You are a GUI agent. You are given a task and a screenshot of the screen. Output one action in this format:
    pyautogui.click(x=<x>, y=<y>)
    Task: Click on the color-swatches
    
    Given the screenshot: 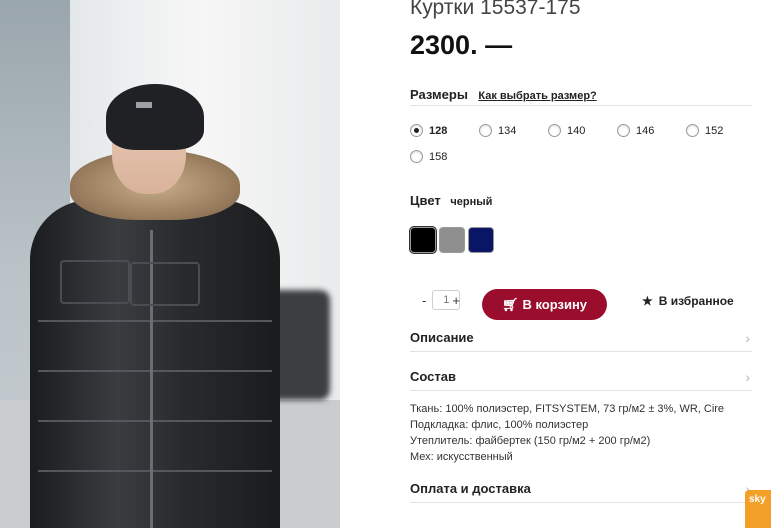 What is the action you would take?
    pyautogui.click(x=453, y=240)
    